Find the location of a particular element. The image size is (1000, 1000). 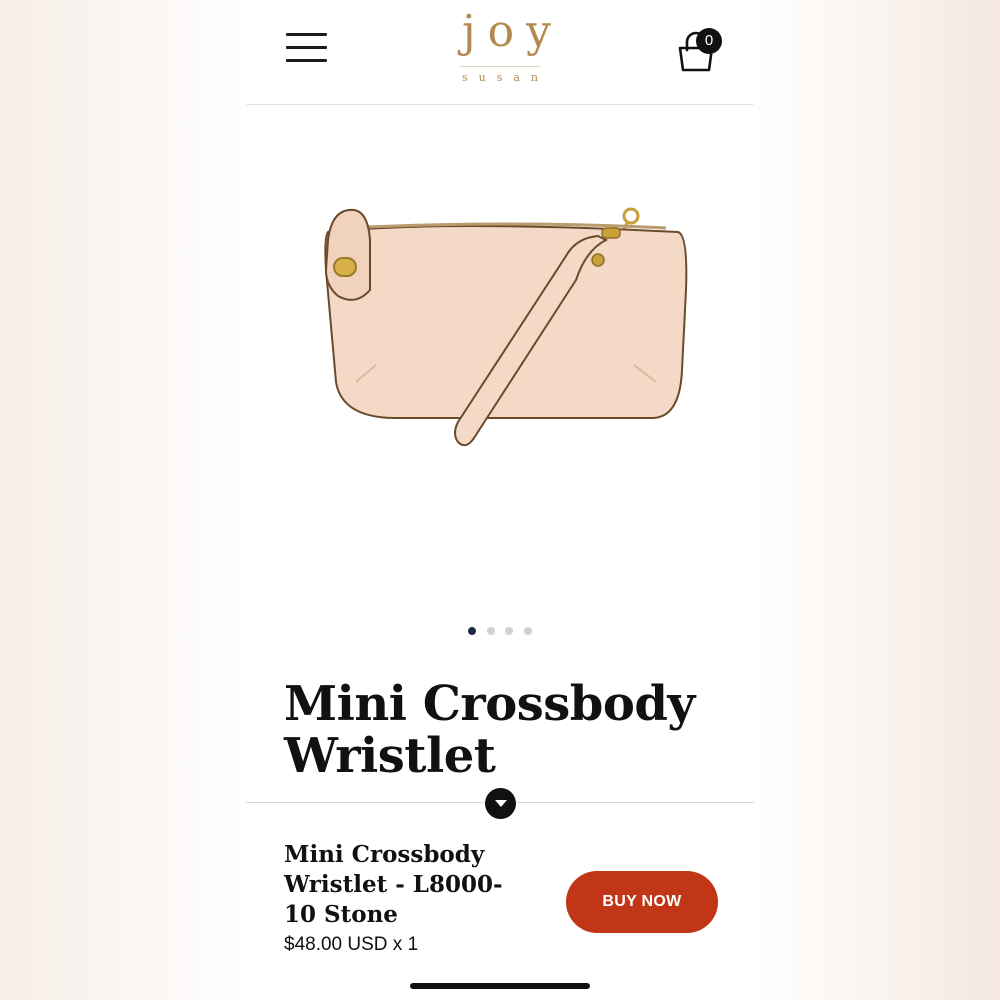

hamburger-icon is located at coordinates (306, 48).